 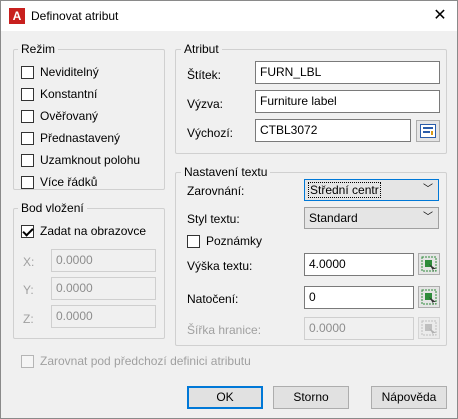 I want to click on napoveda-button: Nápověda, so click(x=409, y=397).